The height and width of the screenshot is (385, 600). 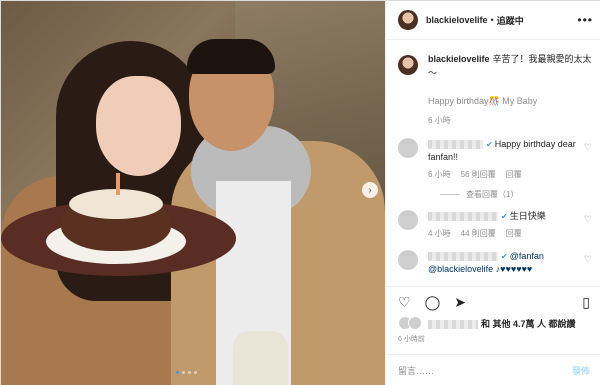 I want to click on comment-body: ✔ 生日快樂 4 小時 44 則回覆 回覆, so click(x=508, y=225).